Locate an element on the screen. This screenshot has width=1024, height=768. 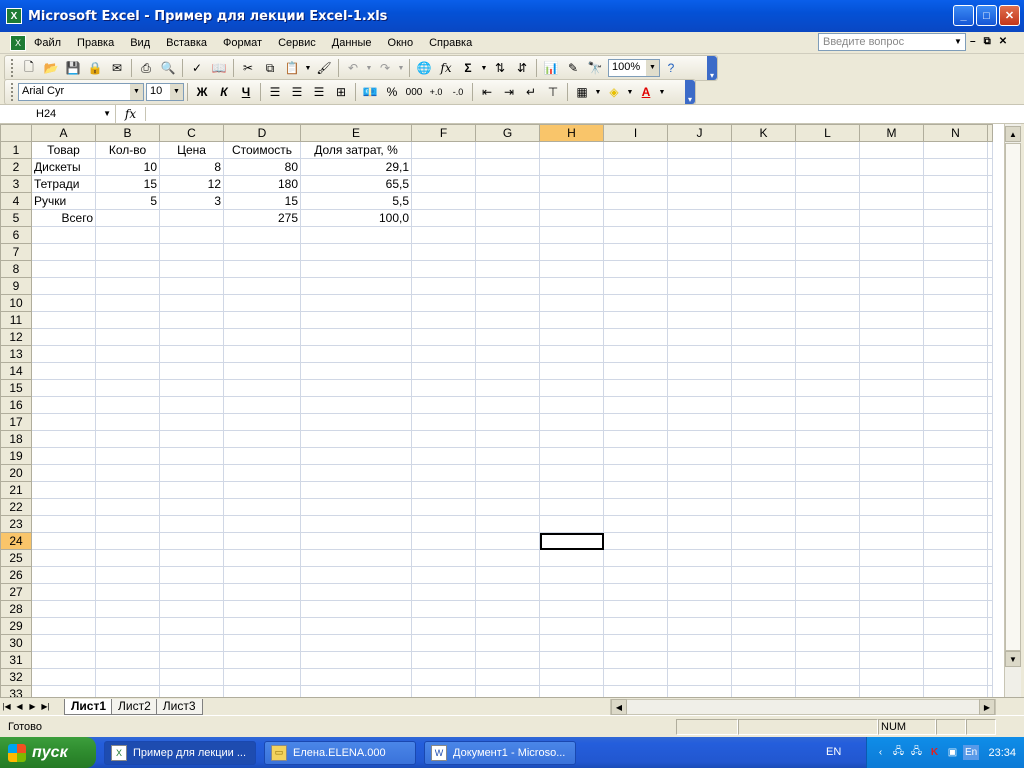
increase-indent-icon: ⇥ is located at coordinates (509, 92).